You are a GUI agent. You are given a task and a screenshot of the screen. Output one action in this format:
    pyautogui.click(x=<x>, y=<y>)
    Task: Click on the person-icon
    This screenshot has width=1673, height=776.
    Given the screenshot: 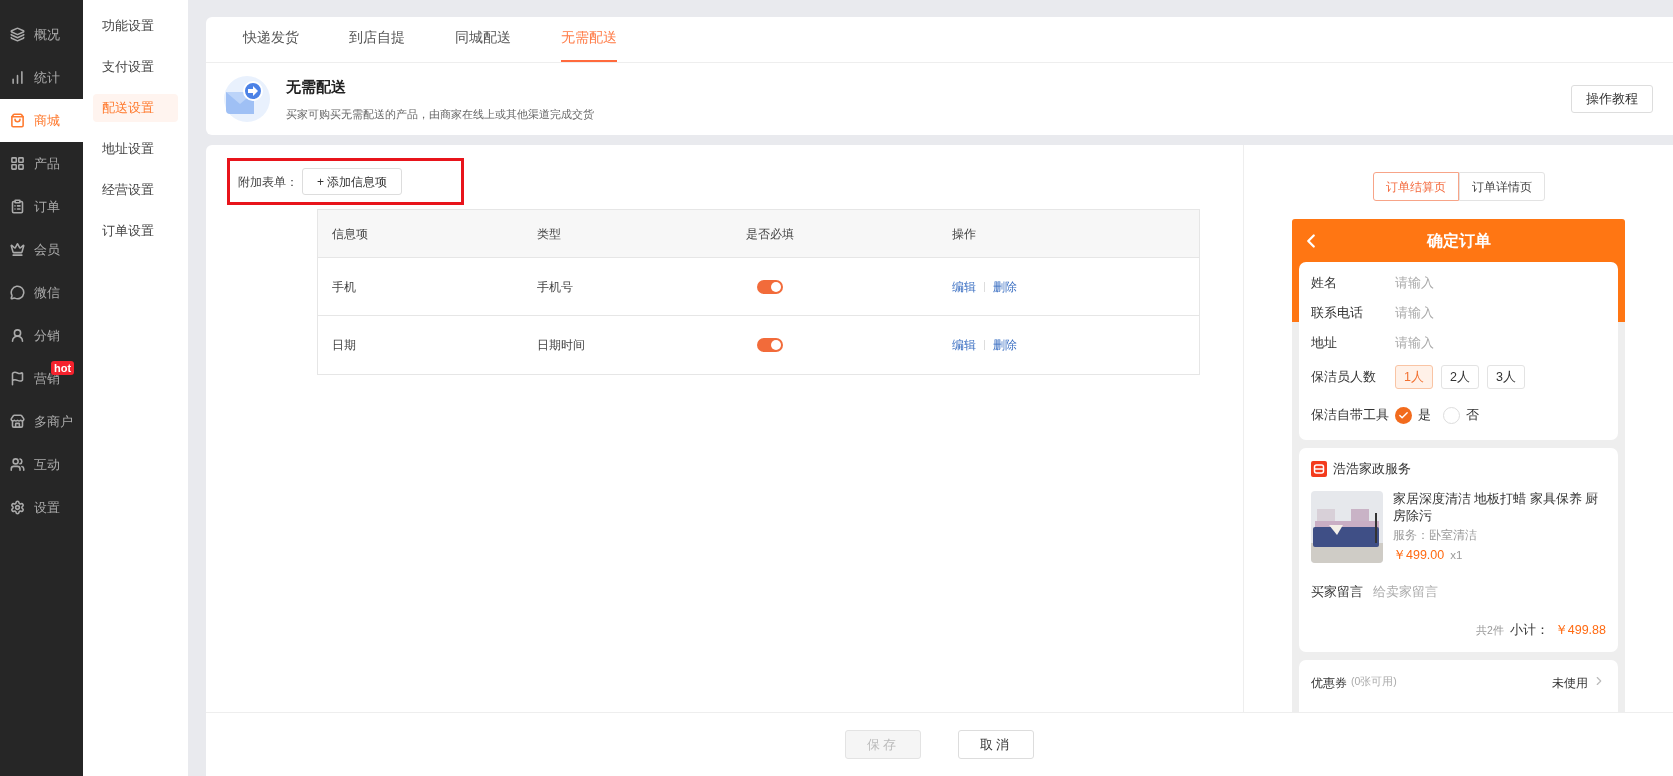 What is the action you would take?
    pyautogui.click(x=17, y=335)
    